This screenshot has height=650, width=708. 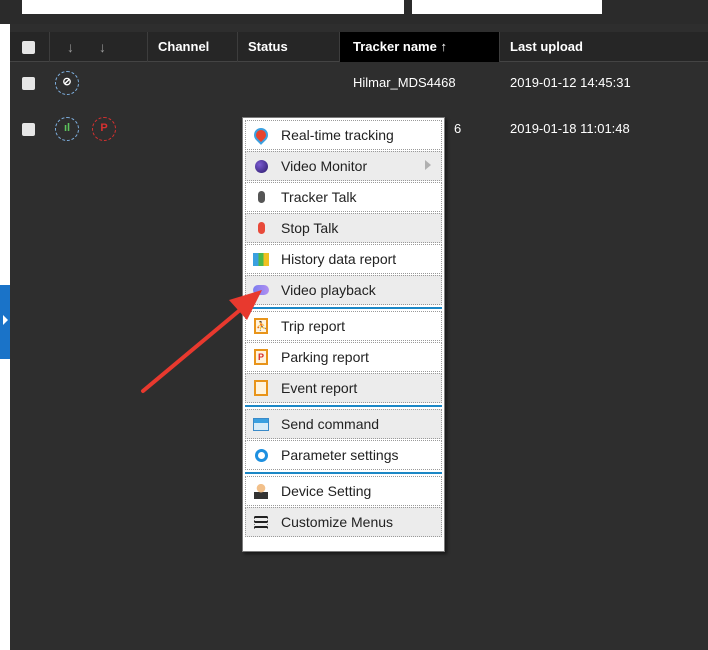 What do you see at coordinates (213, 7) in the screenshot?
I see `search-input` at bounding box center [213, 7].